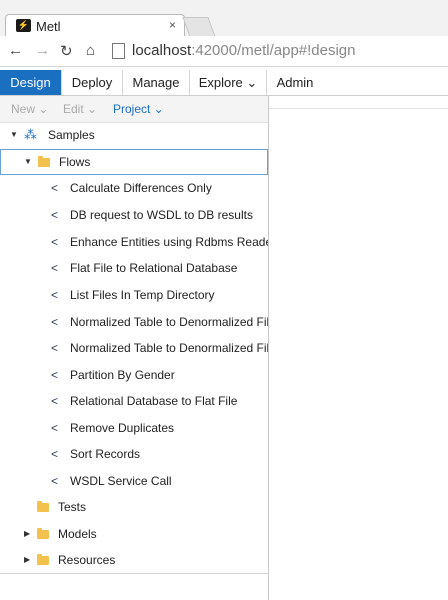  I want to click on tree-node-flow: < Relational Database to Flat File, so click(134, 401).